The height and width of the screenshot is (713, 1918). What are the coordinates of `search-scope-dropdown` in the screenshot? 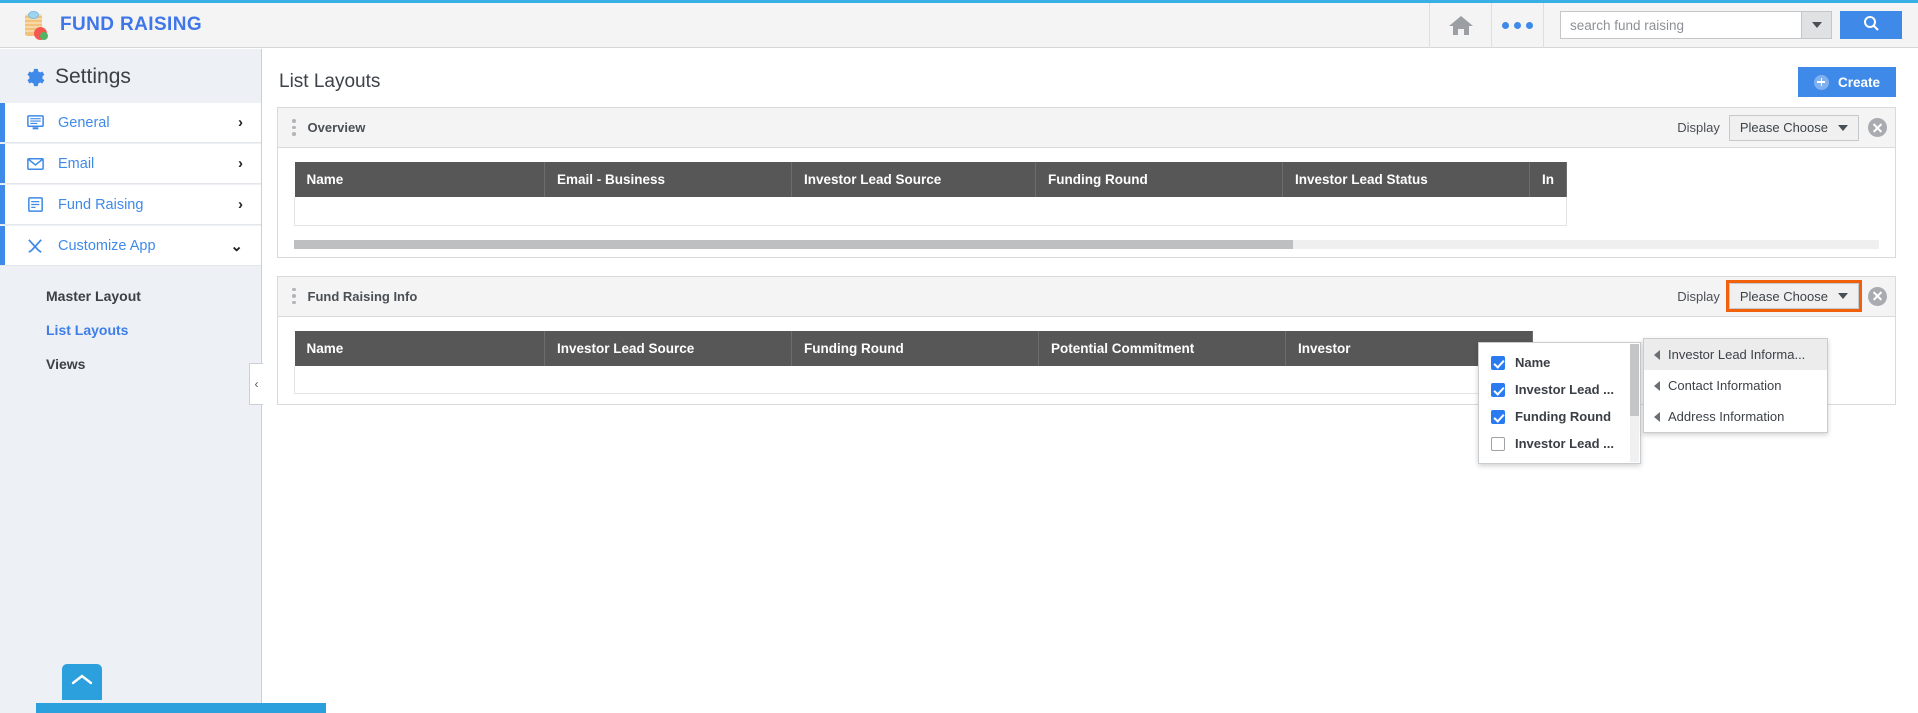 It's located at (1816, 25).